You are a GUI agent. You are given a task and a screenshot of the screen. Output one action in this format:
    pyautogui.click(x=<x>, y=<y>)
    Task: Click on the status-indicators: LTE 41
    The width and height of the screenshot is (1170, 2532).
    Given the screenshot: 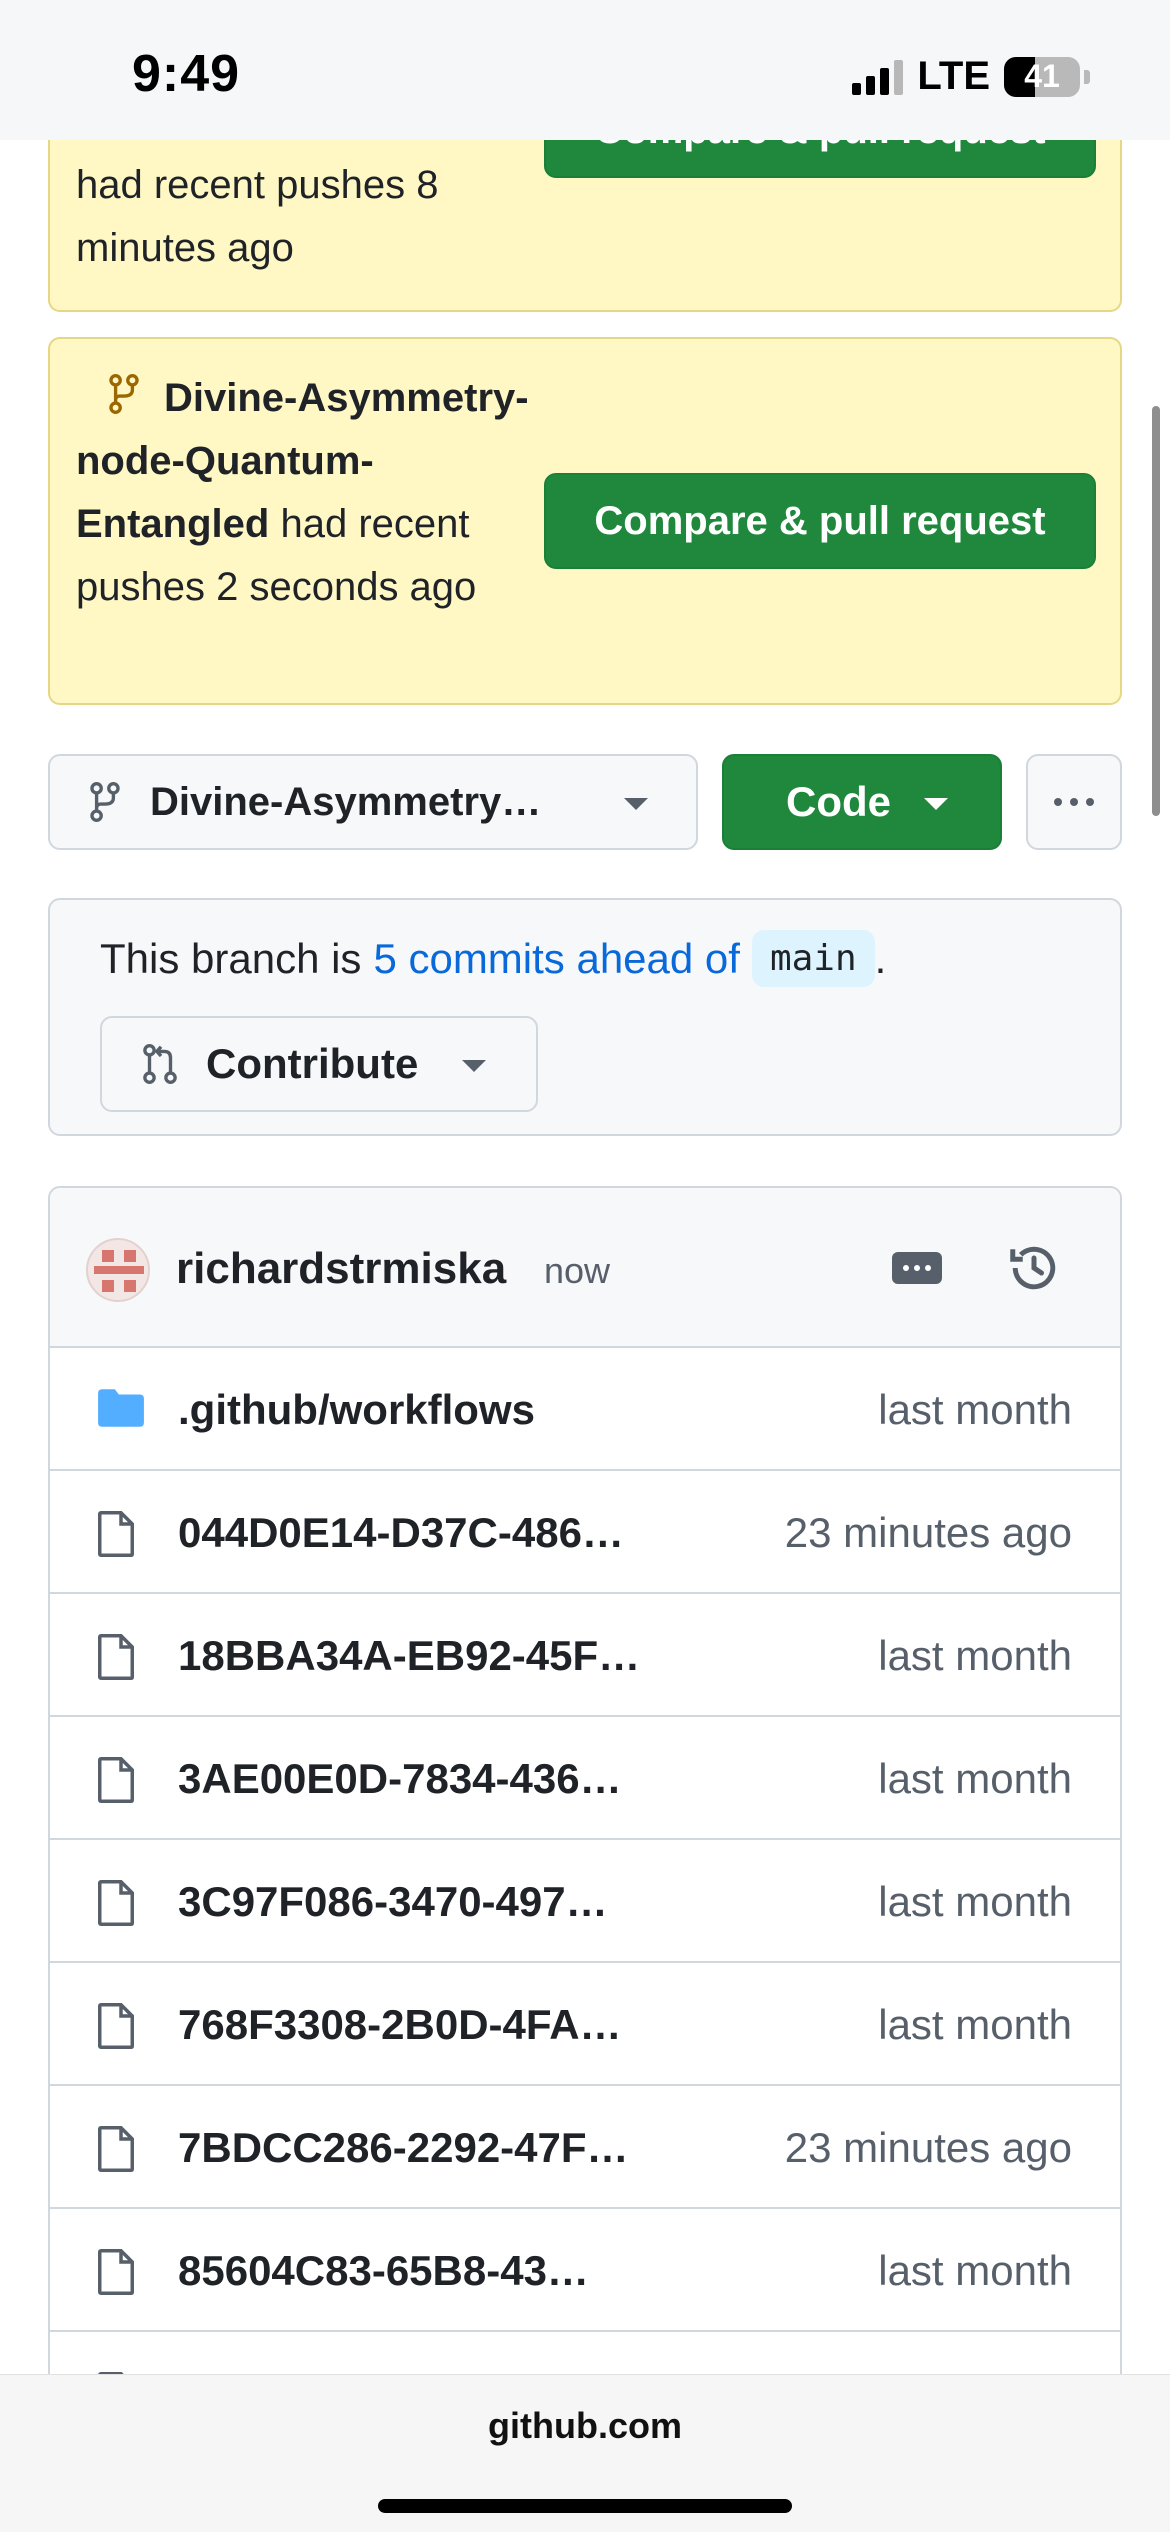 What is the action you would take?
    pyautogui.click(x=971, y=76)
    